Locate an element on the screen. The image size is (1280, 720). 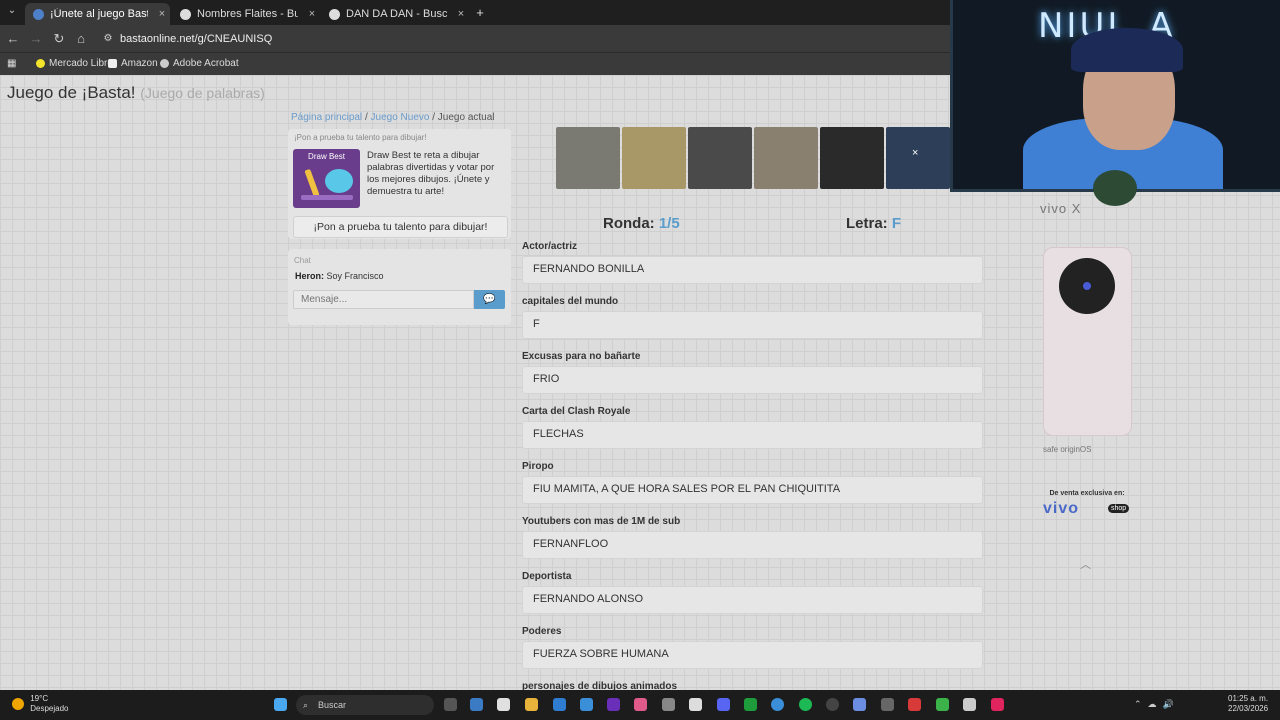
send-message-button: 💬 is located at coordinates (489, 299).